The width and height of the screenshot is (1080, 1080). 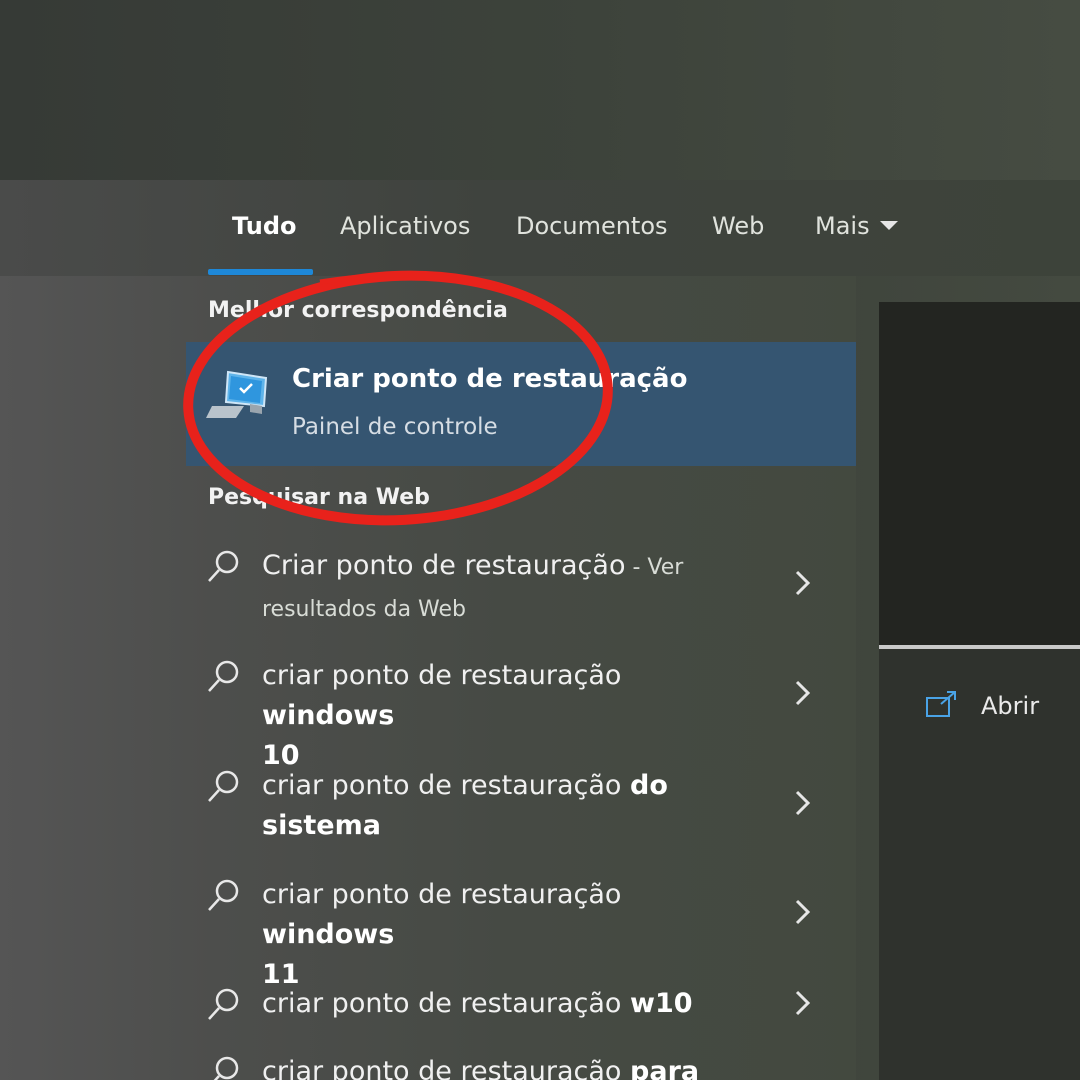 I want to click on best-match-heading: Melhor correspondência, so click(x=358, y=310).